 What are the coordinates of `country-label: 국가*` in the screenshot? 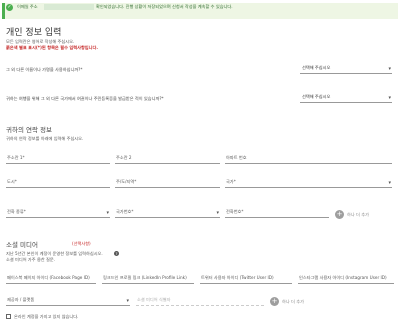 It's located at (231, 181).